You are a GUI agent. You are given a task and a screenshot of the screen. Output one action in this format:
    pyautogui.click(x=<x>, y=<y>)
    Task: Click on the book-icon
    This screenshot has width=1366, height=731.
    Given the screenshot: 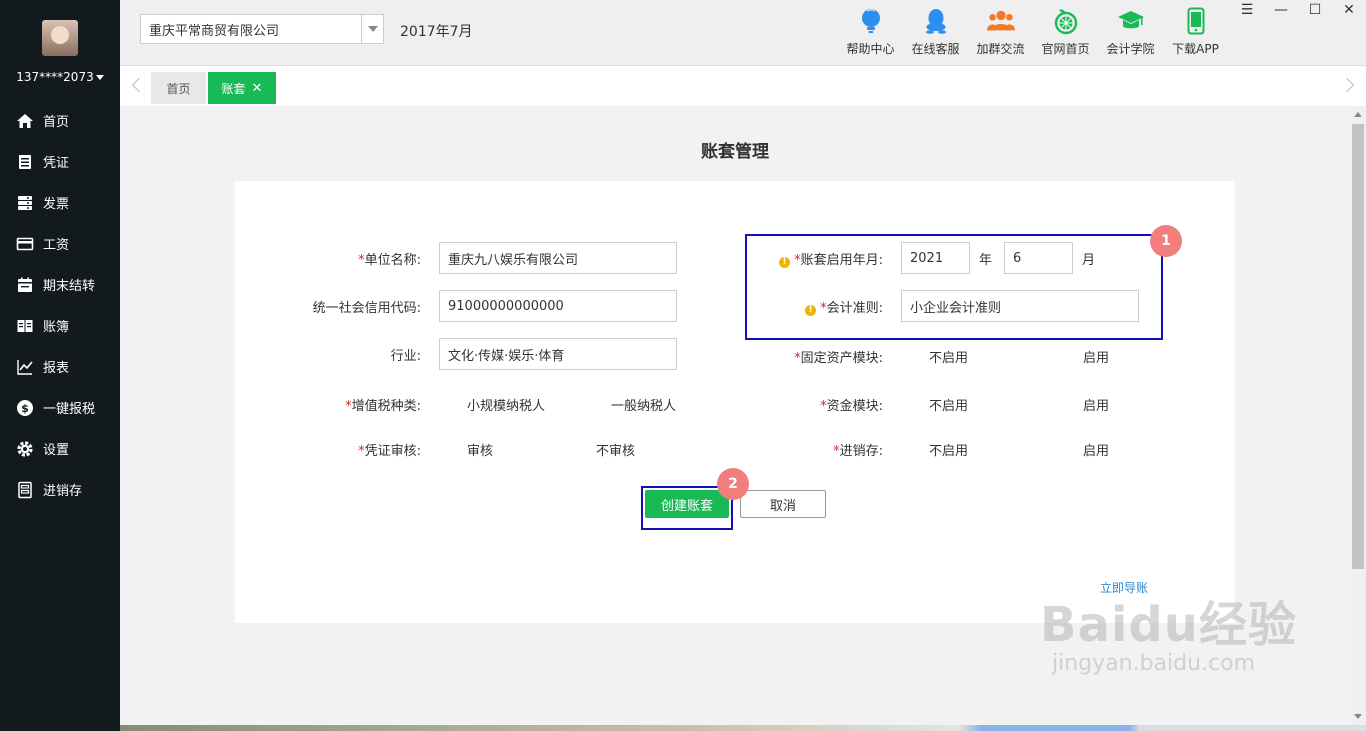 What is the action you would take?
    pyautogui.click(x=25, y=326)
    